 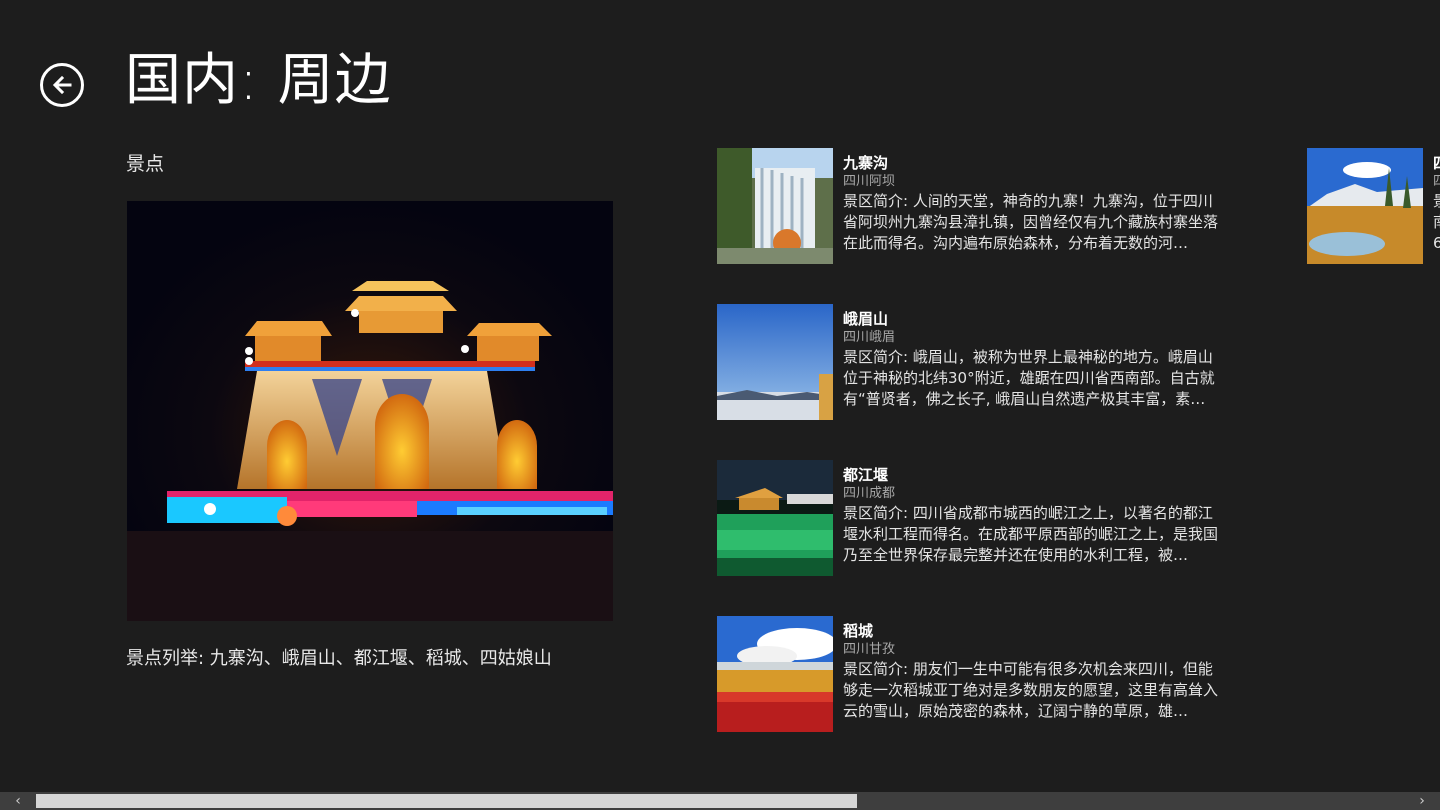 What do you see at coordinates (339, 658) in the screenshot?
I see `attractions-summary: 景点列举: 九寨沟、峨眉山、都江堰、稻城、四姑娘山` at bounding box center [339, 658].